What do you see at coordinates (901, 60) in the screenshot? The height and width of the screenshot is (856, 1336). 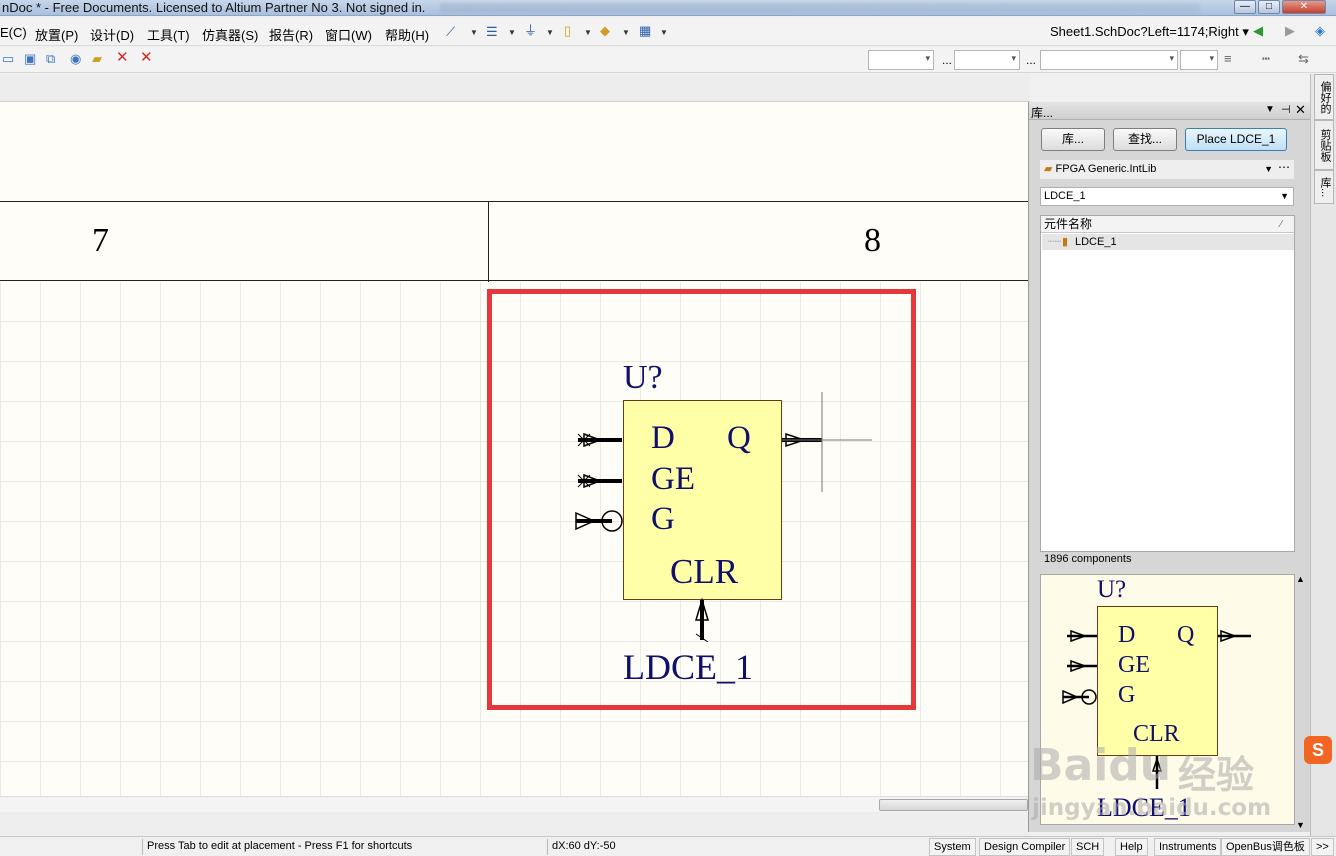 I see `font-combo` at bounding box center [901, 60].